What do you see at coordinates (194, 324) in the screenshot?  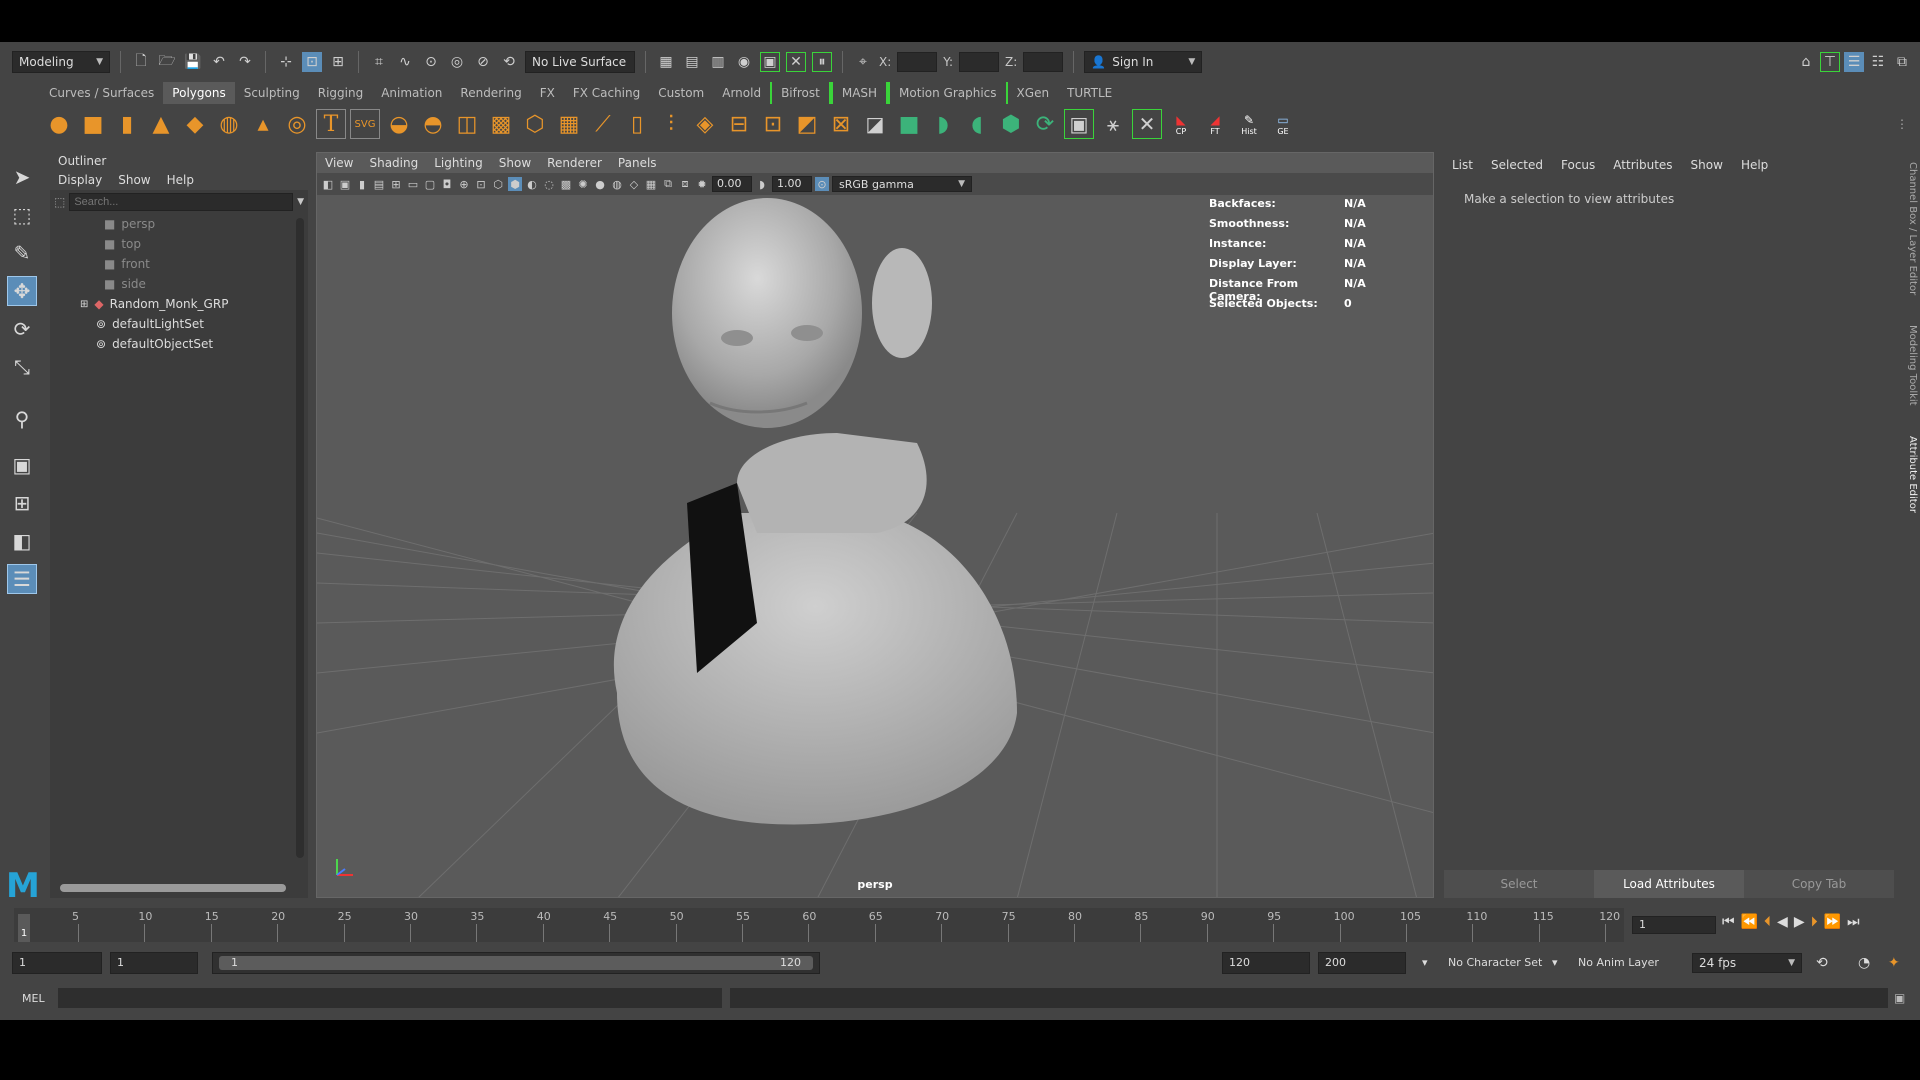 I see `tree-item: ⊚ defaultLightSet` at bounding box center [194, 324].